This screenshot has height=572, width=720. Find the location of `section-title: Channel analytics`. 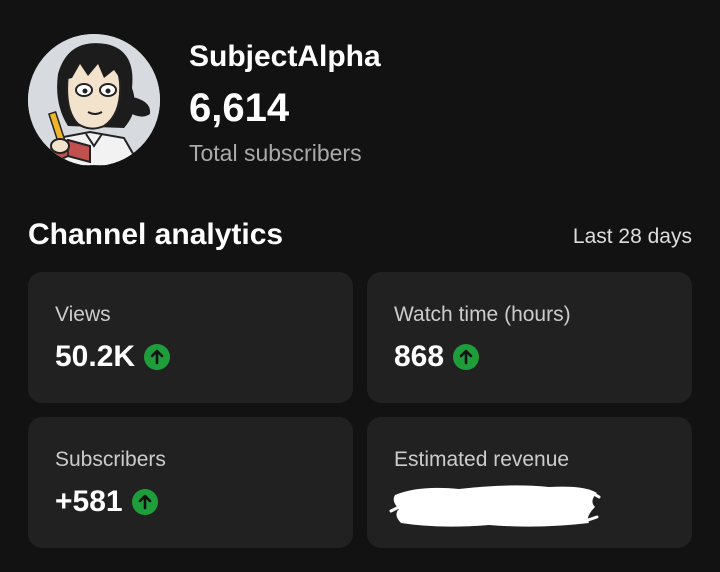

section-title: Channel analytics is located at coordinates (156, 234).